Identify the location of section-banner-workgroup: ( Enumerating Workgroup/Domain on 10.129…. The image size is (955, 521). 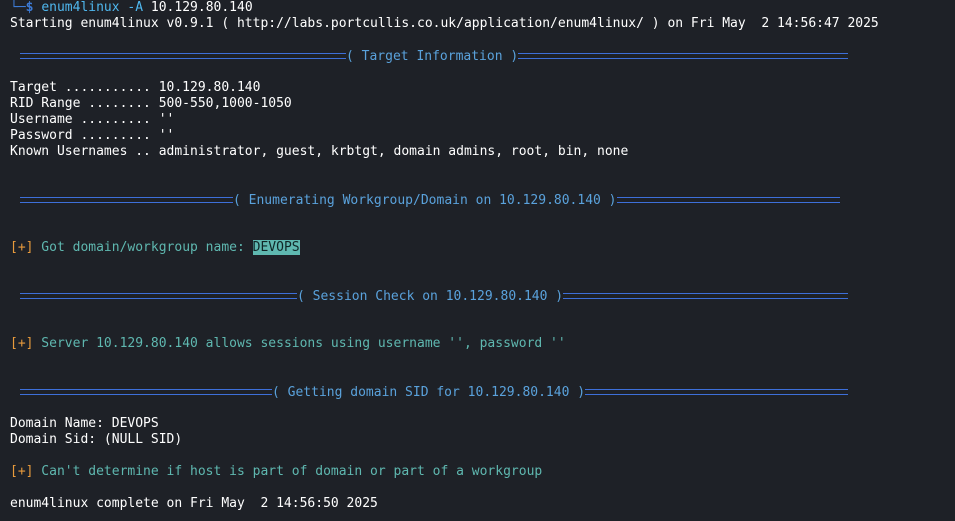
(430, 200).